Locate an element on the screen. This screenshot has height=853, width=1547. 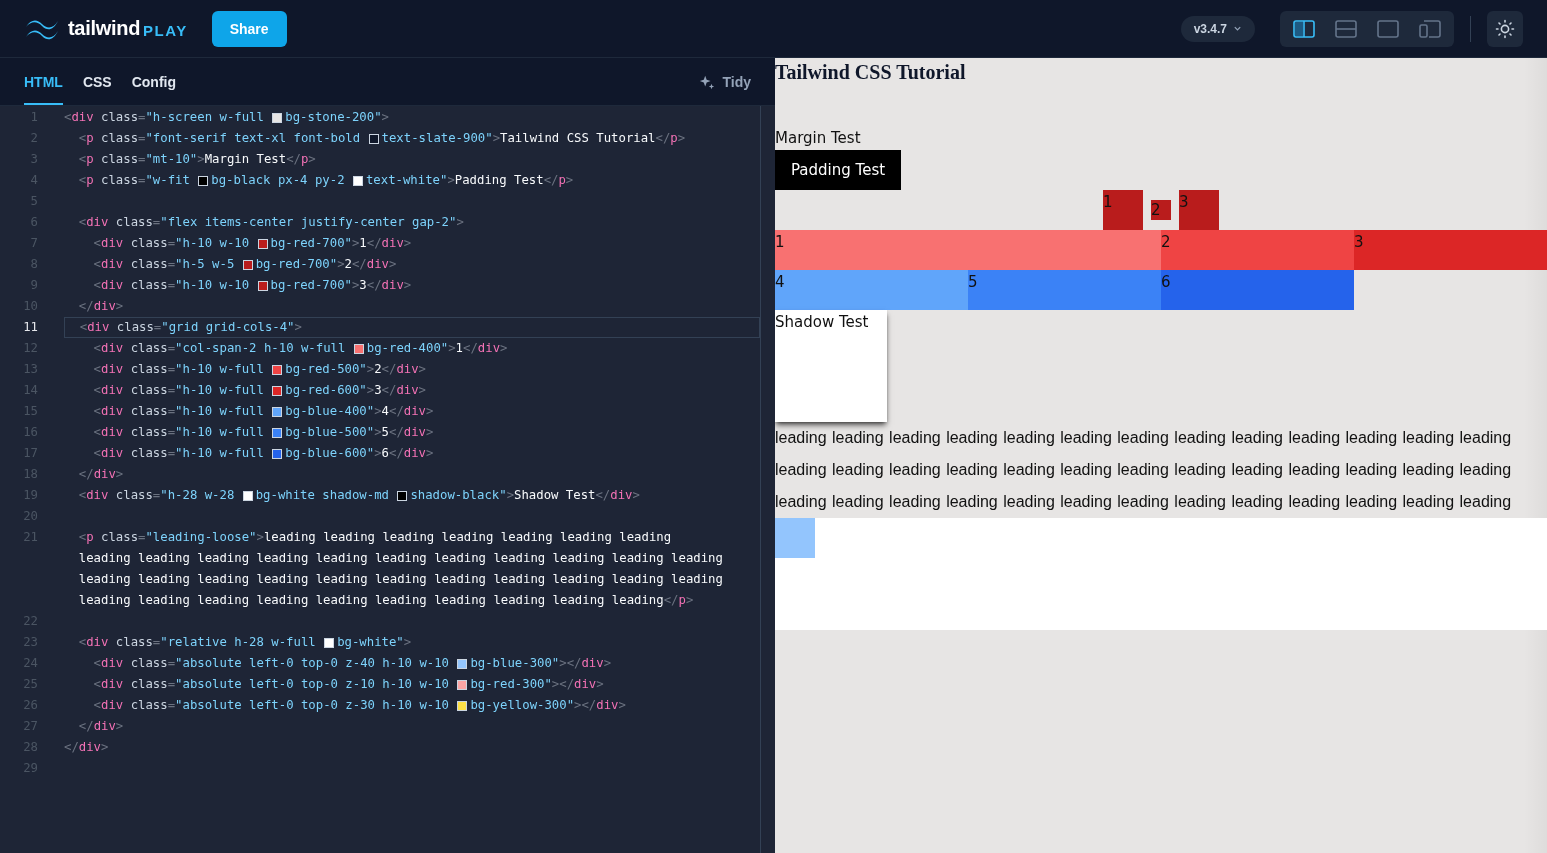
code-text: <div class="h-screen w-full is located at coordinates (164, 117).